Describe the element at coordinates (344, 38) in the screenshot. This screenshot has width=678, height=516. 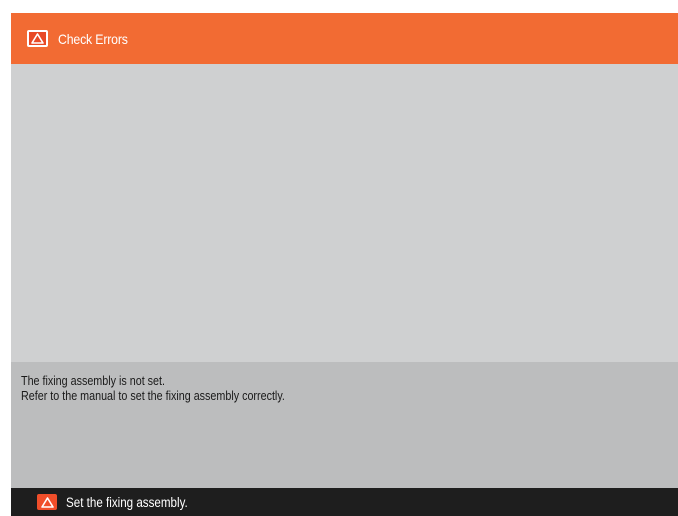
I see `title-bar: Check Errors` at that location.